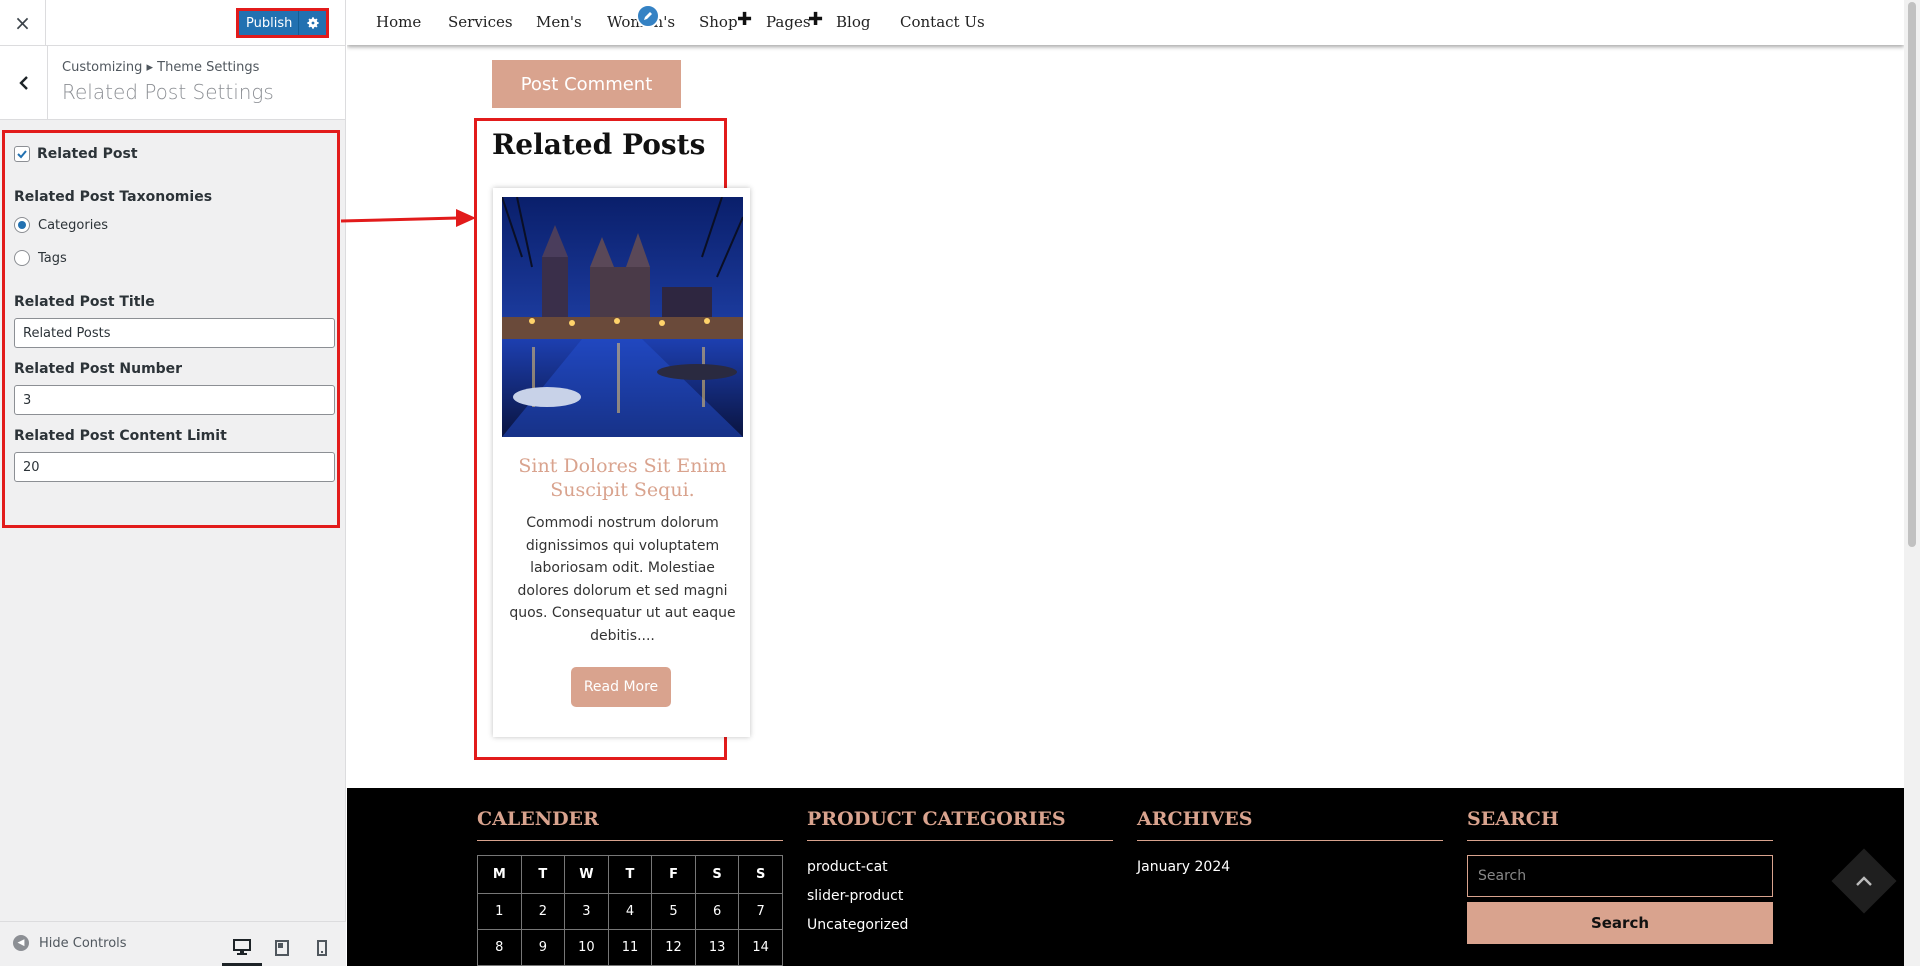  Describe the element at coordinates (120, 436) in the screenshot. I see `content-limit-label: Related Post Content Limit` at that location.